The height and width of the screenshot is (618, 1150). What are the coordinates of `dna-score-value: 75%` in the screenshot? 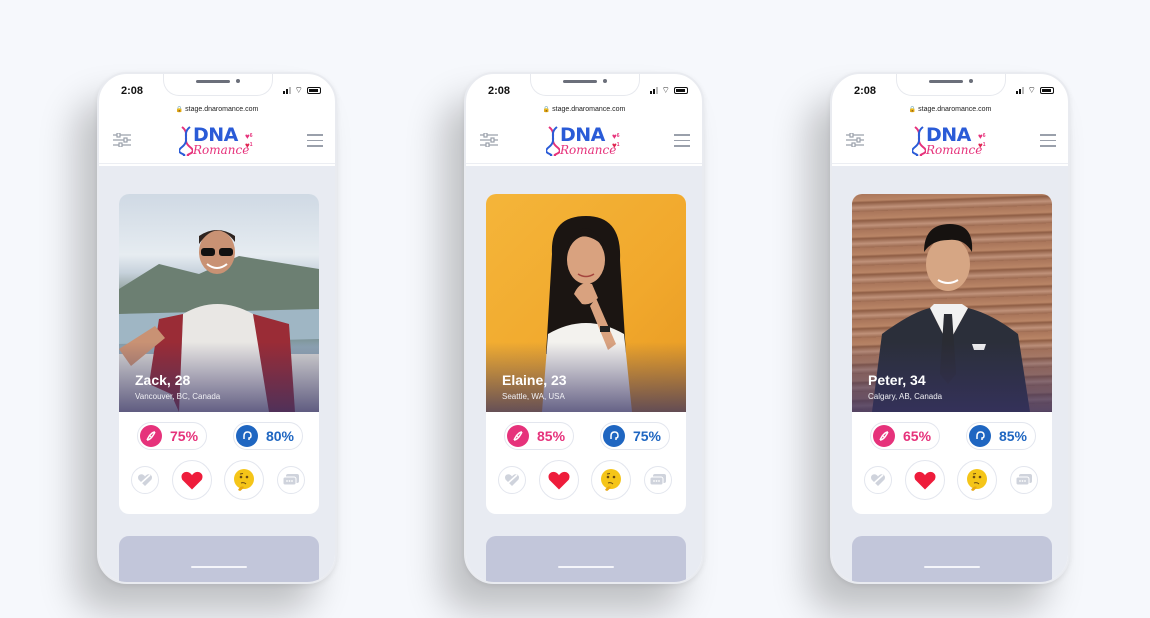 It's located at (184, 436).